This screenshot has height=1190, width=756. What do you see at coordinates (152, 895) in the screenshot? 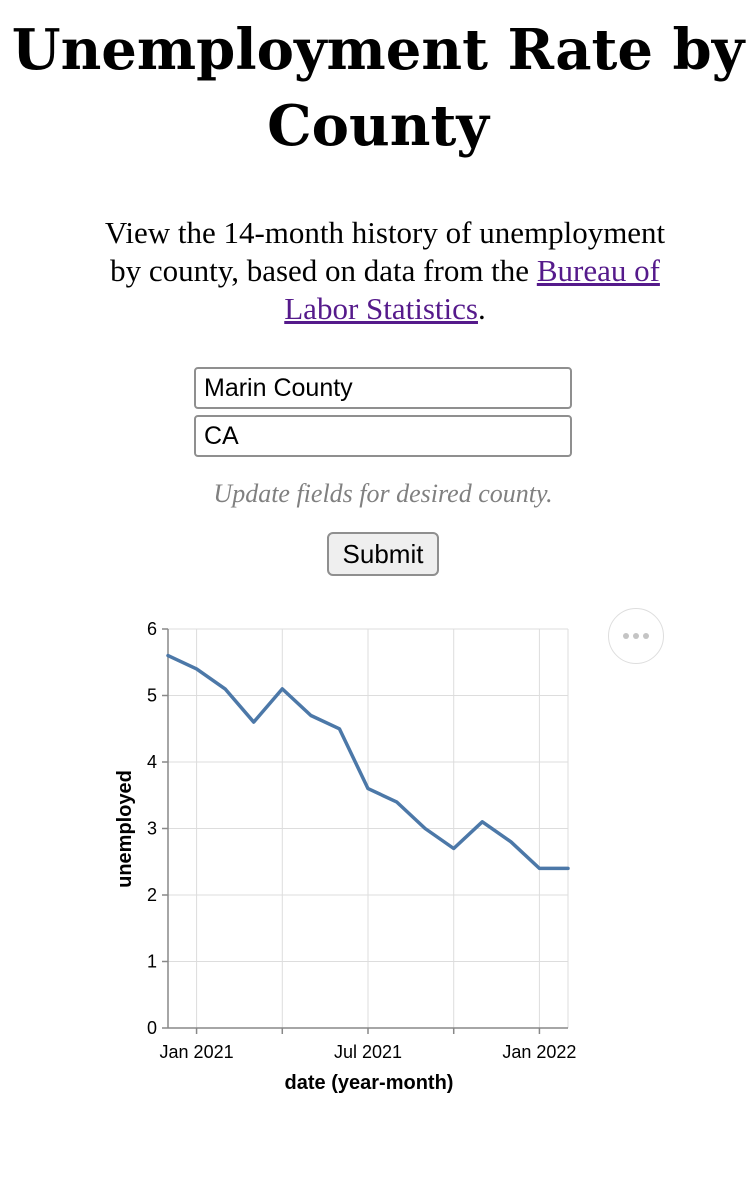
I see `y-tick-label: 2` at bounding box center [152, 895].